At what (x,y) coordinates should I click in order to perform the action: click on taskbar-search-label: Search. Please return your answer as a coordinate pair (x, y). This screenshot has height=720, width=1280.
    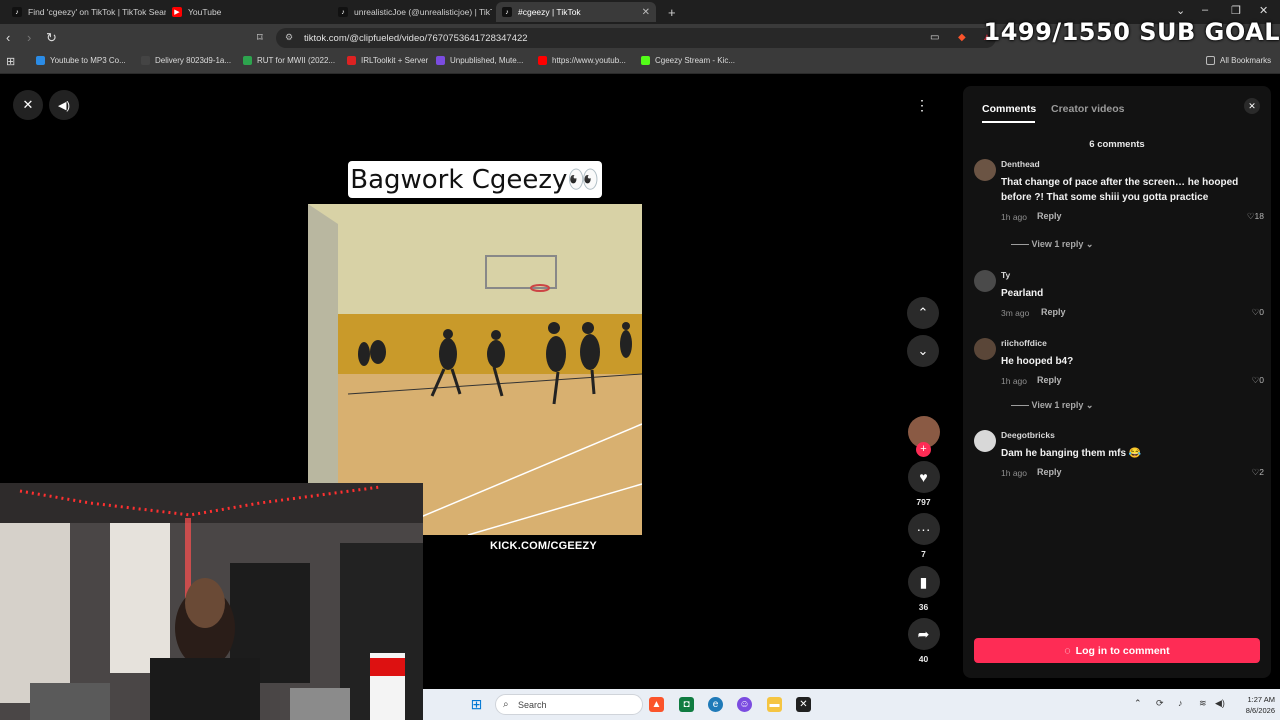
    Looking at the image, I should click on (532, 704).